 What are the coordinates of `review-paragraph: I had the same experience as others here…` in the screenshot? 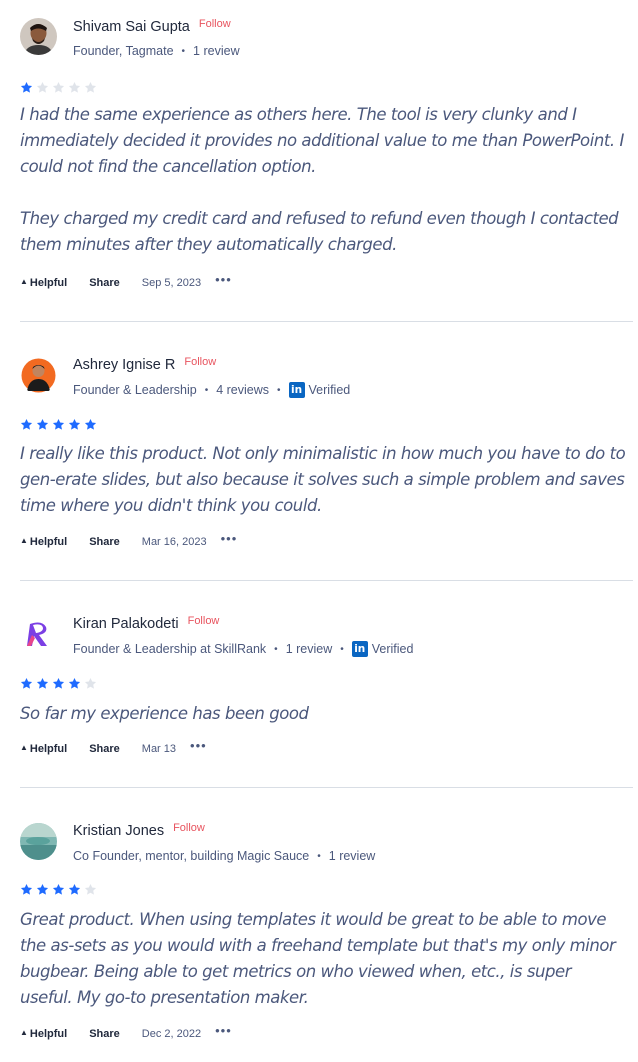 It's located at (324, 140).